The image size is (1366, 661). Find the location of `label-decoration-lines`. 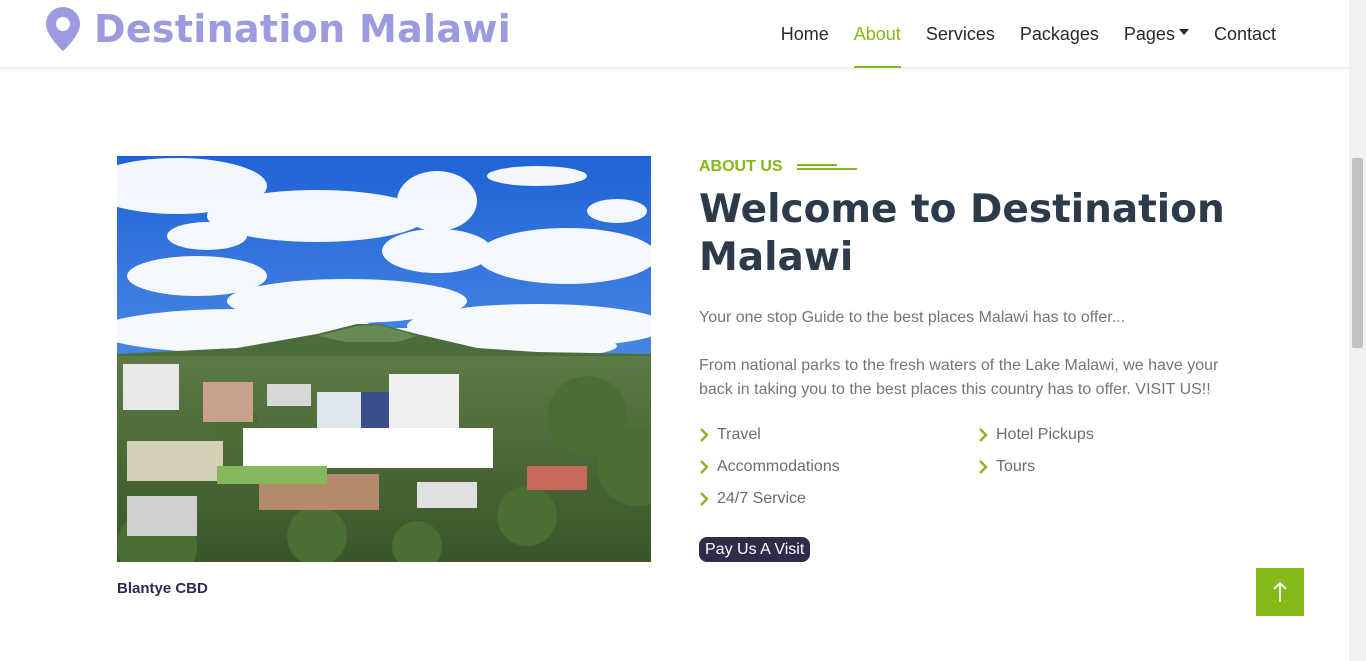

label-decoration-lines is located at coordinates (826, 167).